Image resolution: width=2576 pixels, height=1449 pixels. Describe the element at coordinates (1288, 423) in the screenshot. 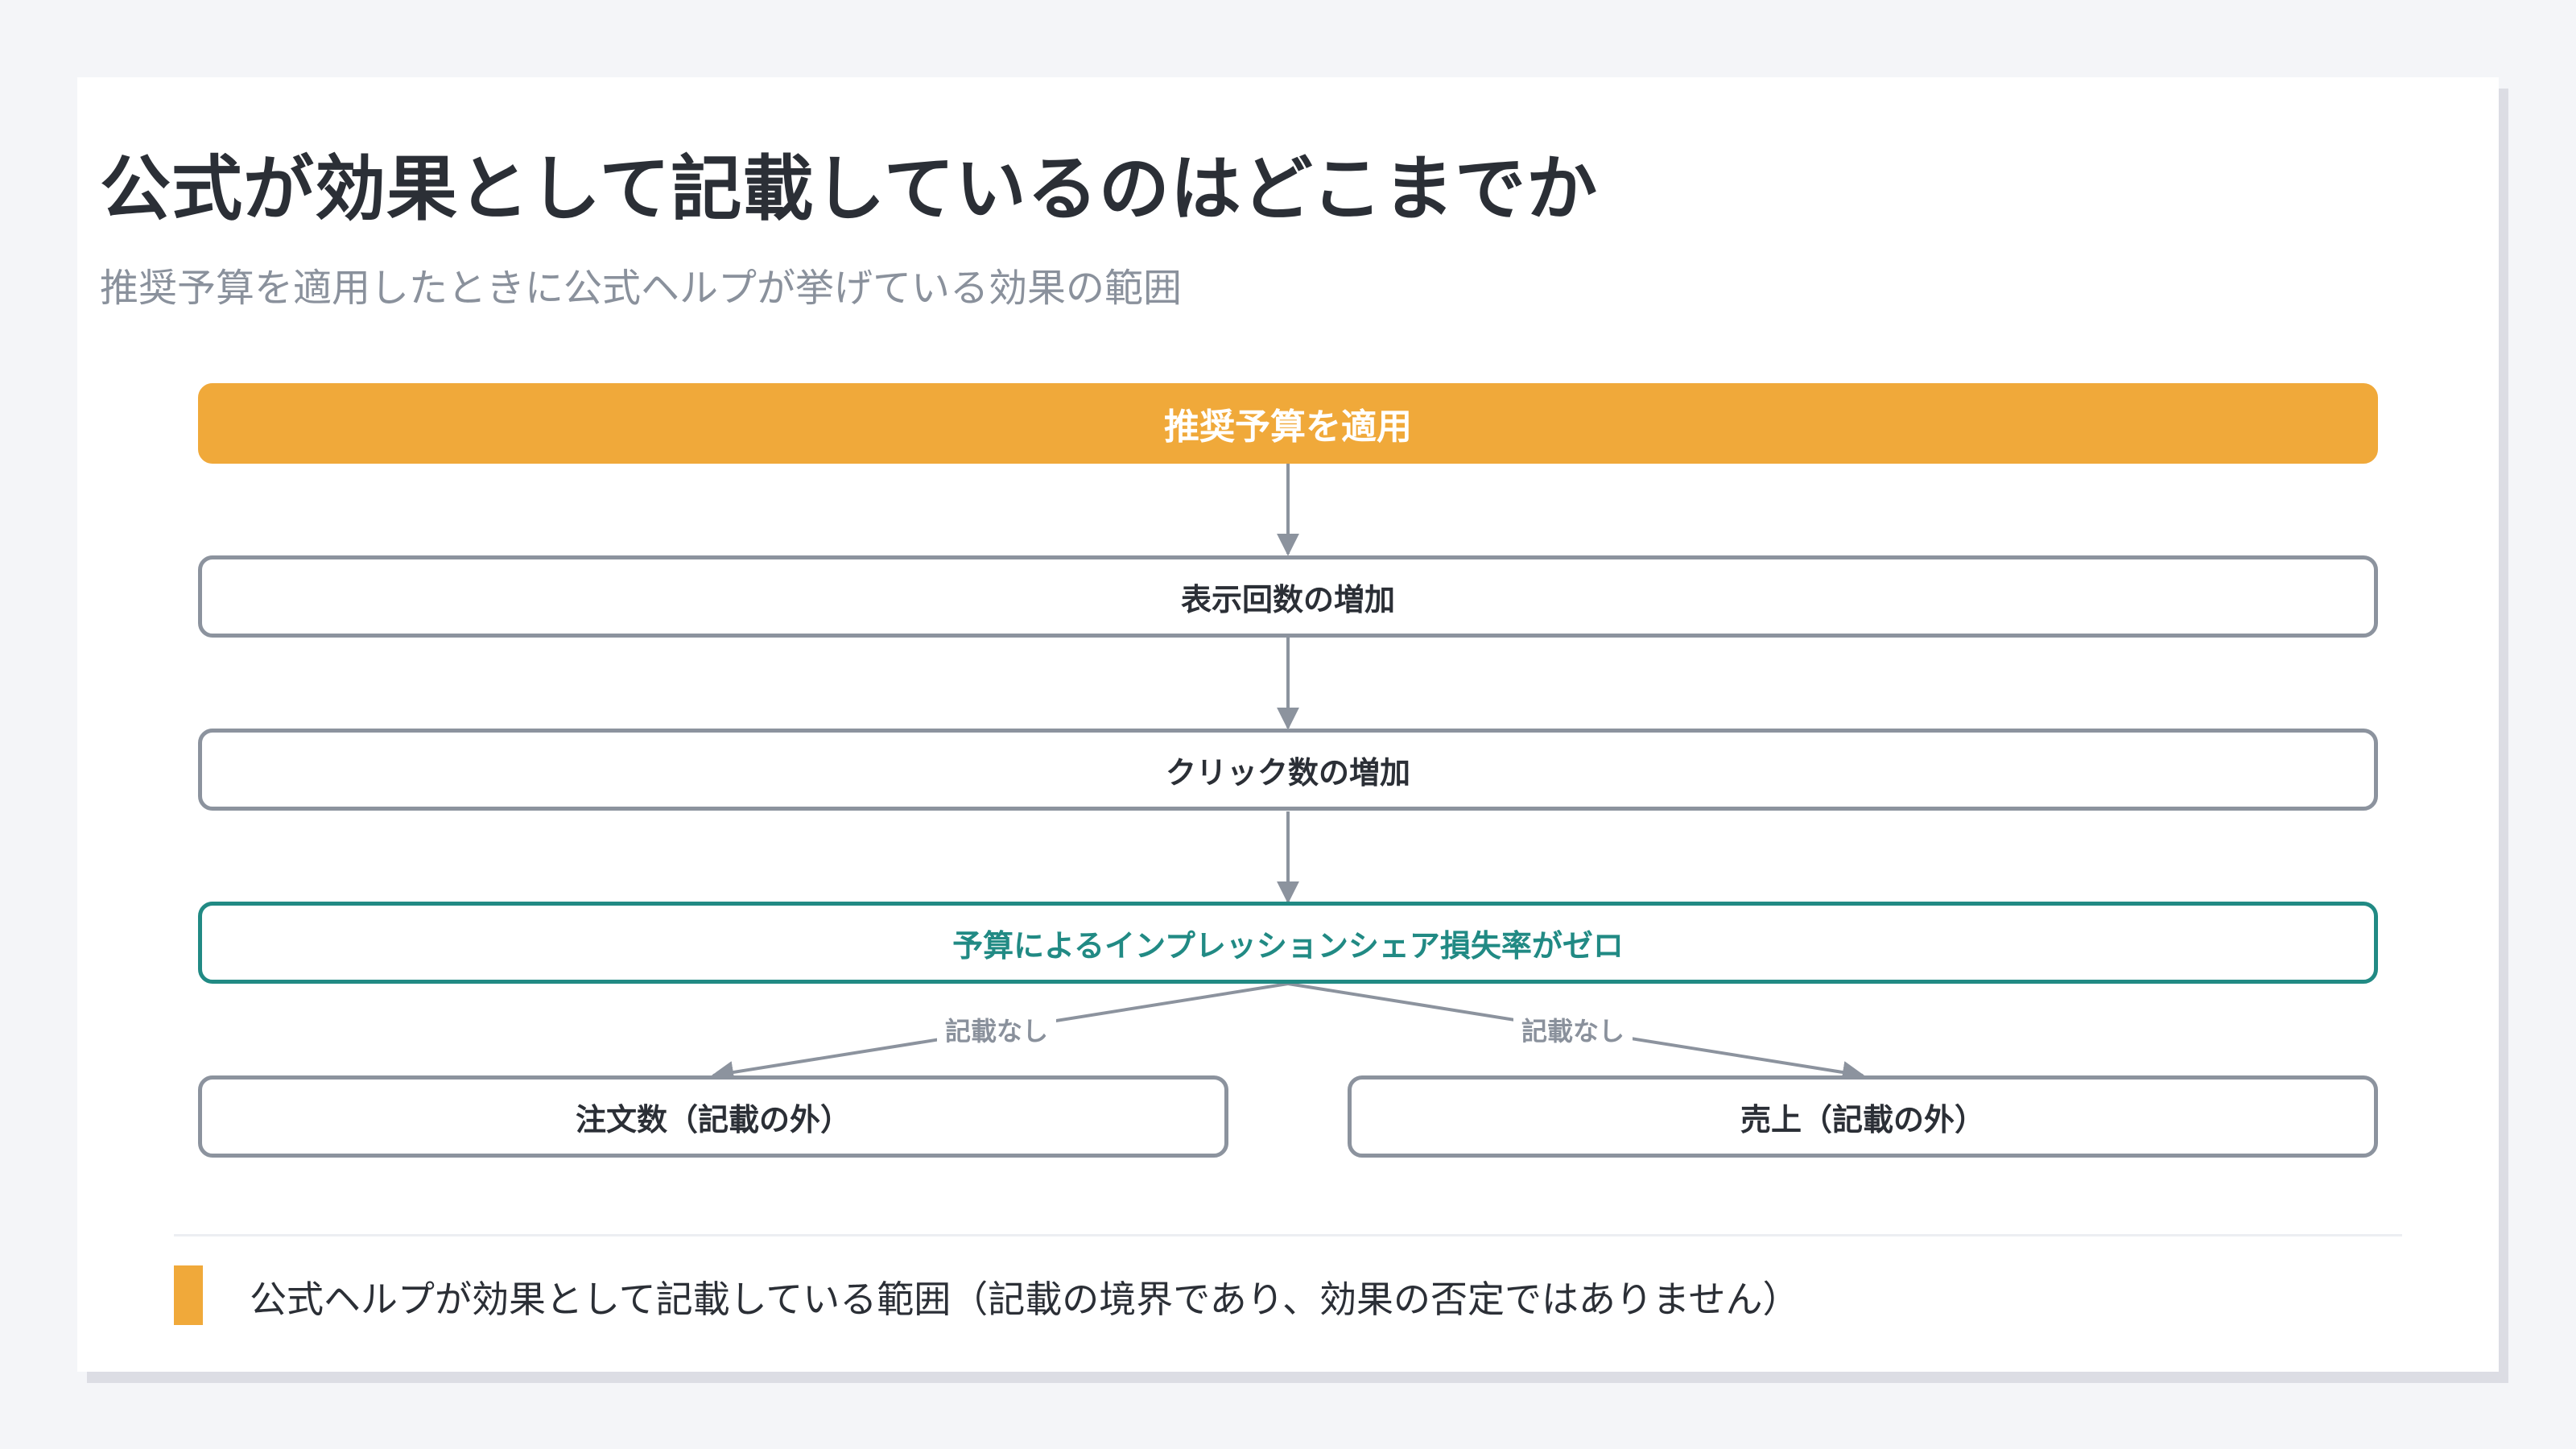

I see `node-apply-budget: 推奨予算を適用` at that location.